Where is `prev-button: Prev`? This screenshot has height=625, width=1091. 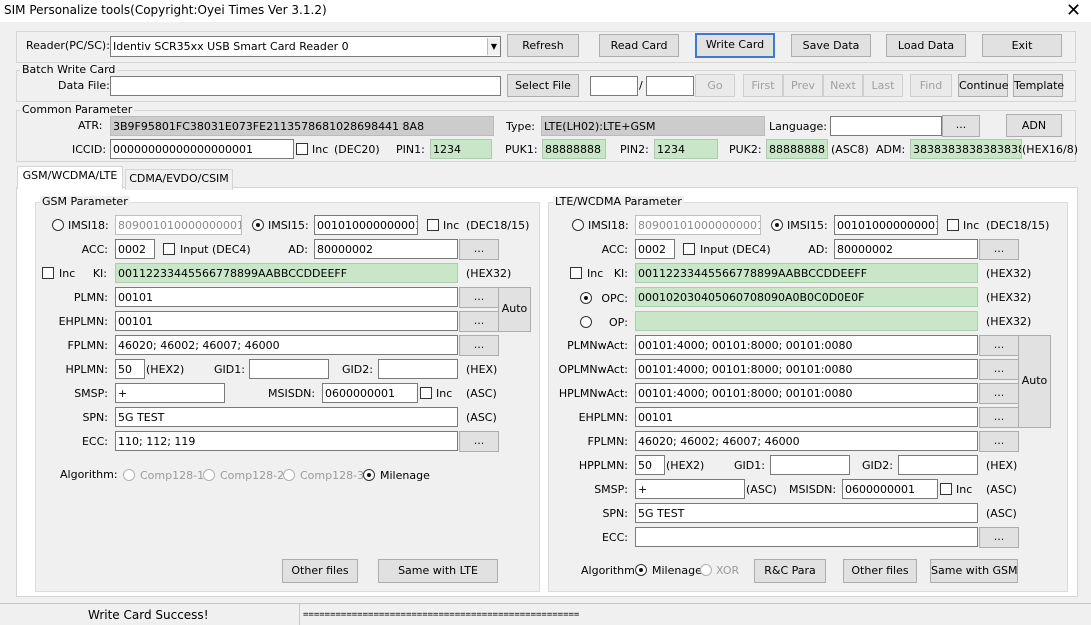
prev-button: Prev is located at coordinates (803, 85).